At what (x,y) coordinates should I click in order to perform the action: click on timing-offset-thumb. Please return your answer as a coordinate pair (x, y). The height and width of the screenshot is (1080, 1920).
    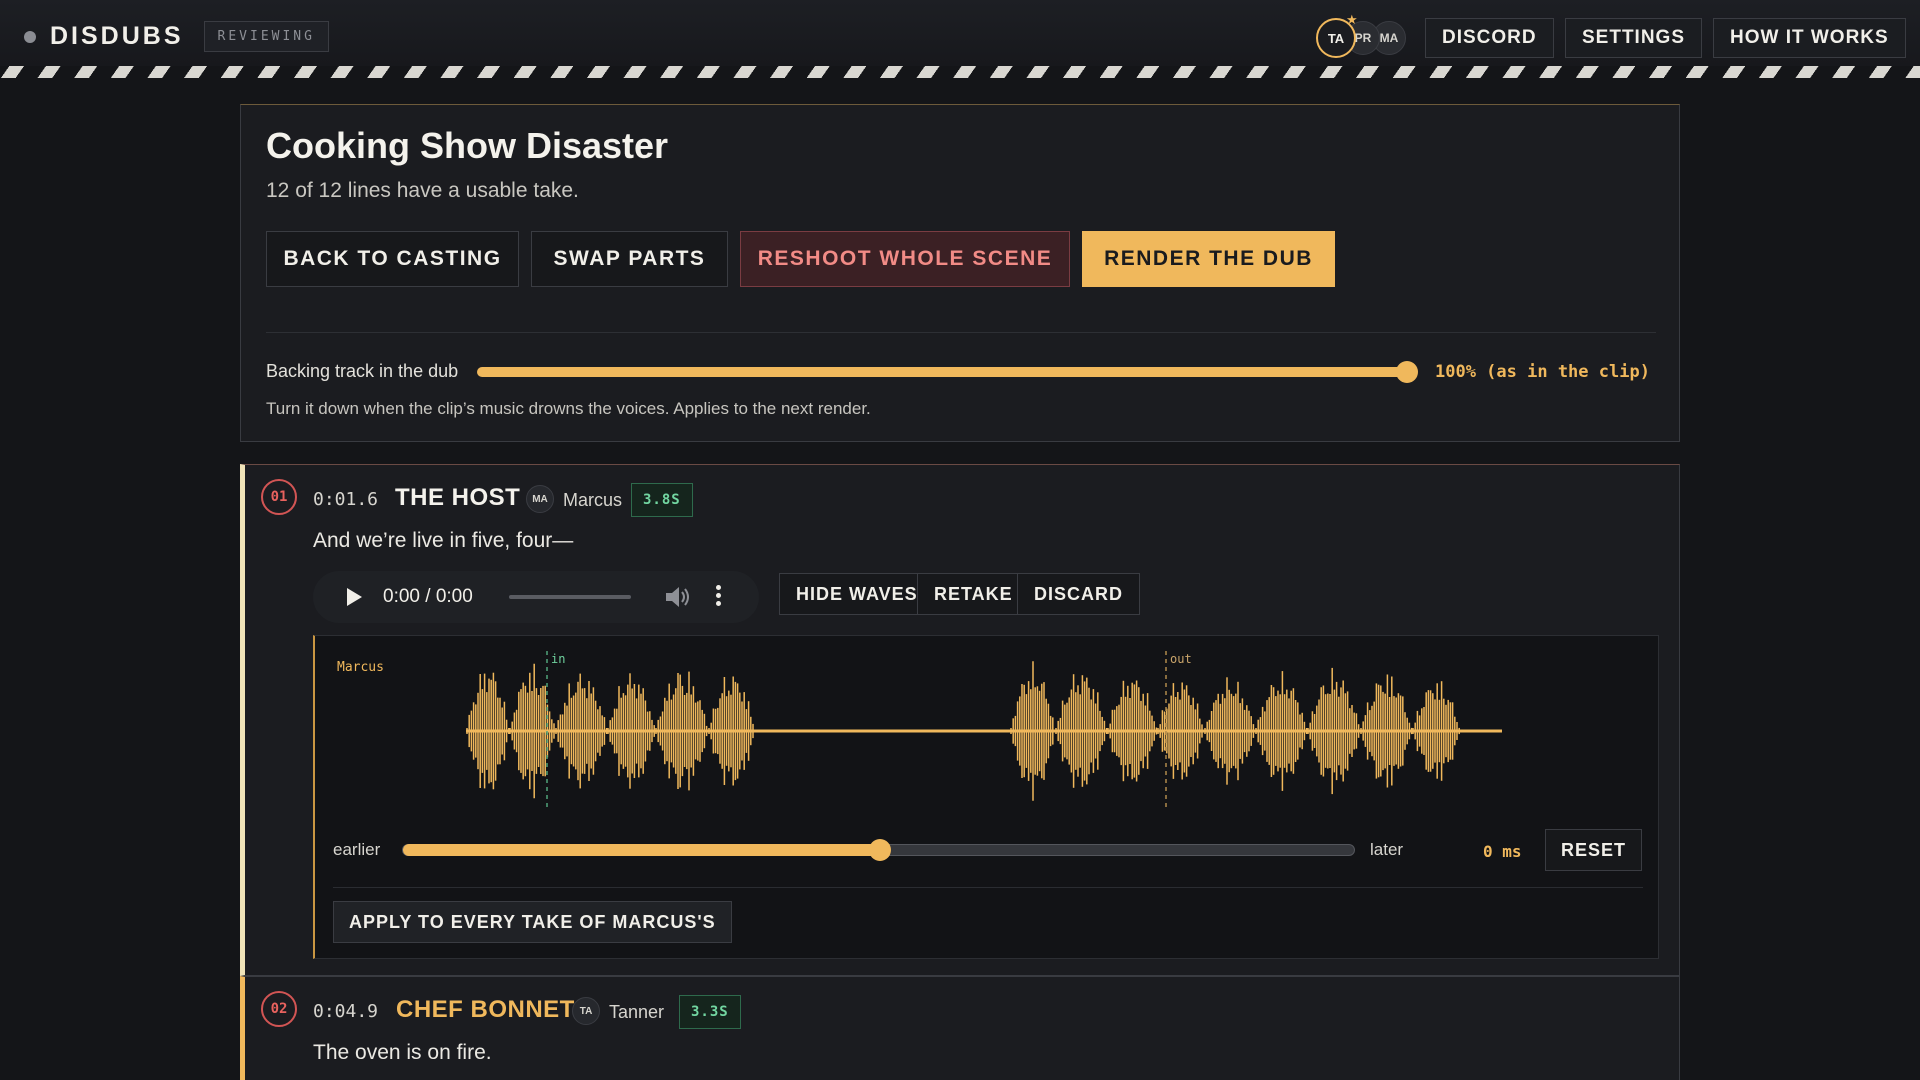
    Looking at the image, I should click on (879, 850).